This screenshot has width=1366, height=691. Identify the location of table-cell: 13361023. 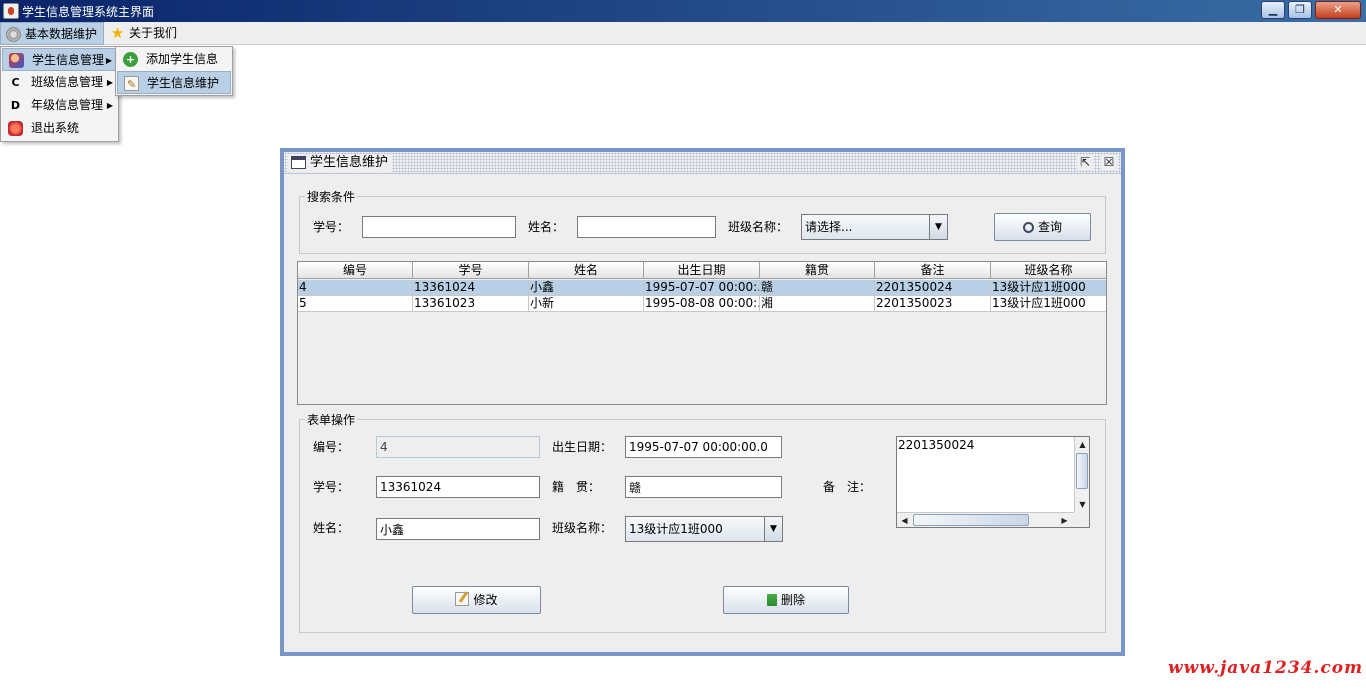
(471, 303).